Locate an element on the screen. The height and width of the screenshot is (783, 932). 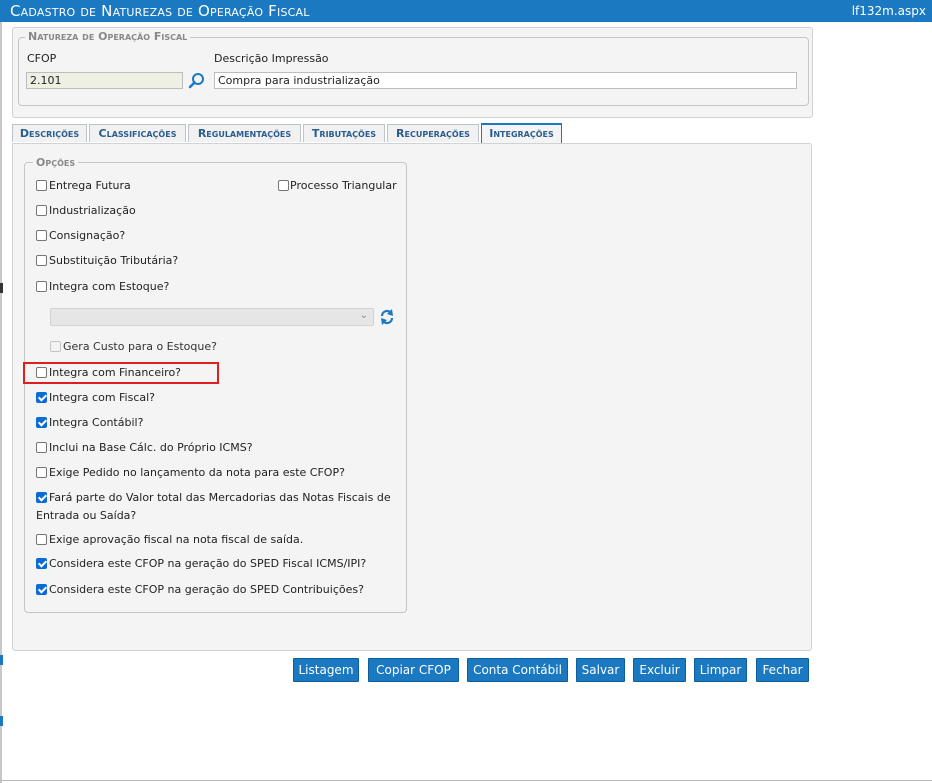
gera-custo-checkbox is located at coordinates (55, 346).